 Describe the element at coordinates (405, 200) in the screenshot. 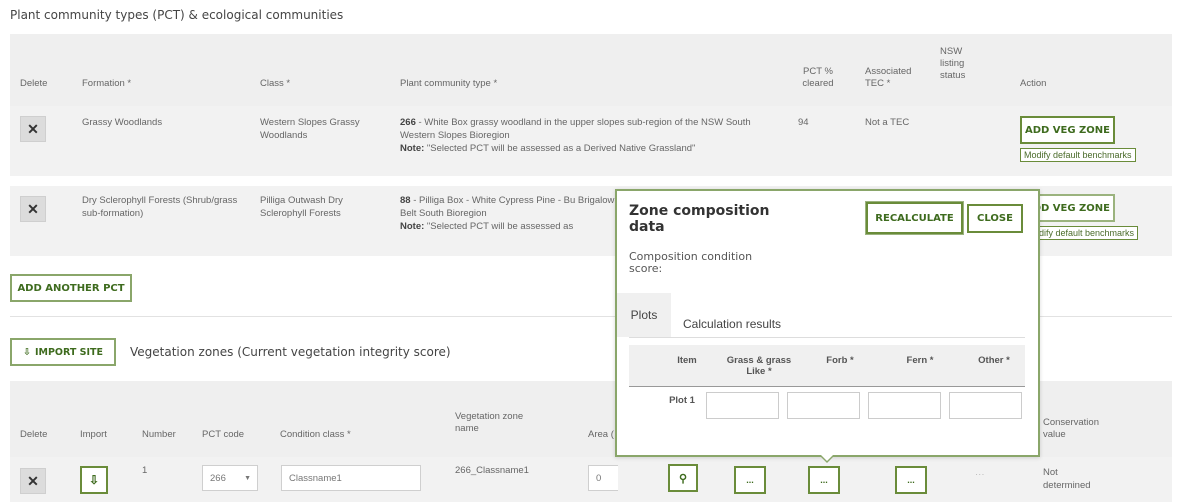

I see `pct-id: 88` at that location.